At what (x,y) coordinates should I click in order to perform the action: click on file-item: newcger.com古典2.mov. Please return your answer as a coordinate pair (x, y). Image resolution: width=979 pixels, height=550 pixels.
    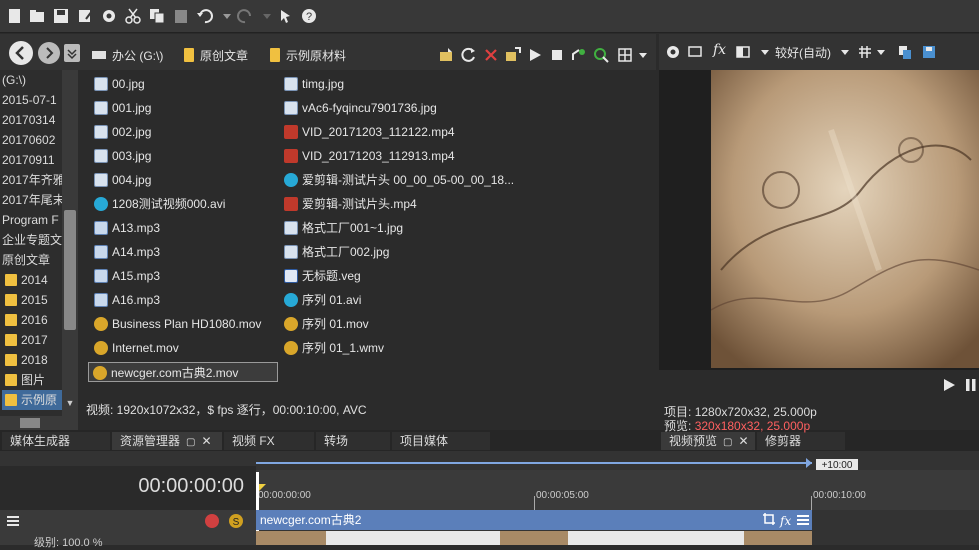
    Looking at the image, I should click on (183, 372).